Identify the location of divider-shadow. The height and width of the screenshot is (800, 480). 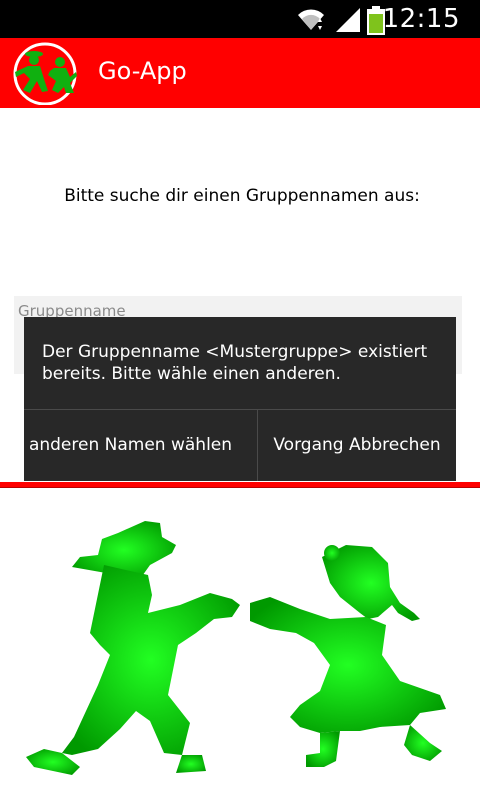
(240, 487).